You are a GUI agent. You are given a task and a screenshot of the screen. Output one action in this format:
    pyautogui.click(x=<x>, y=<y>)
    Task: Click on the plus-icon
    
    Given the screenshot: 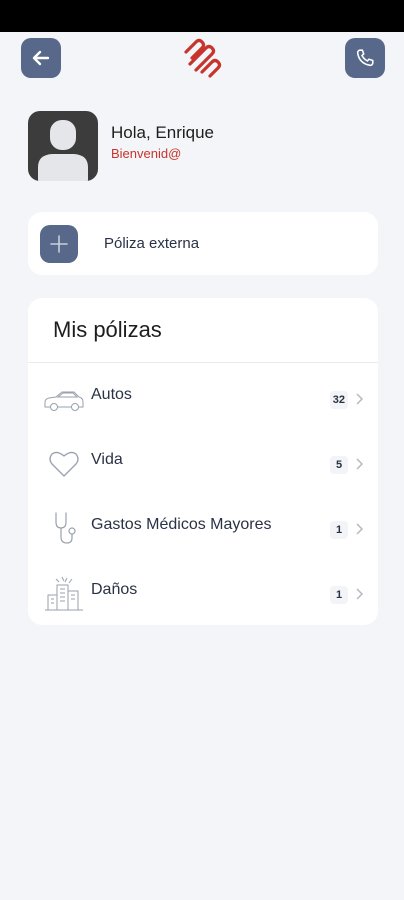 What is the action you would take?
    pyautogui.click(x=59, y=244)
    